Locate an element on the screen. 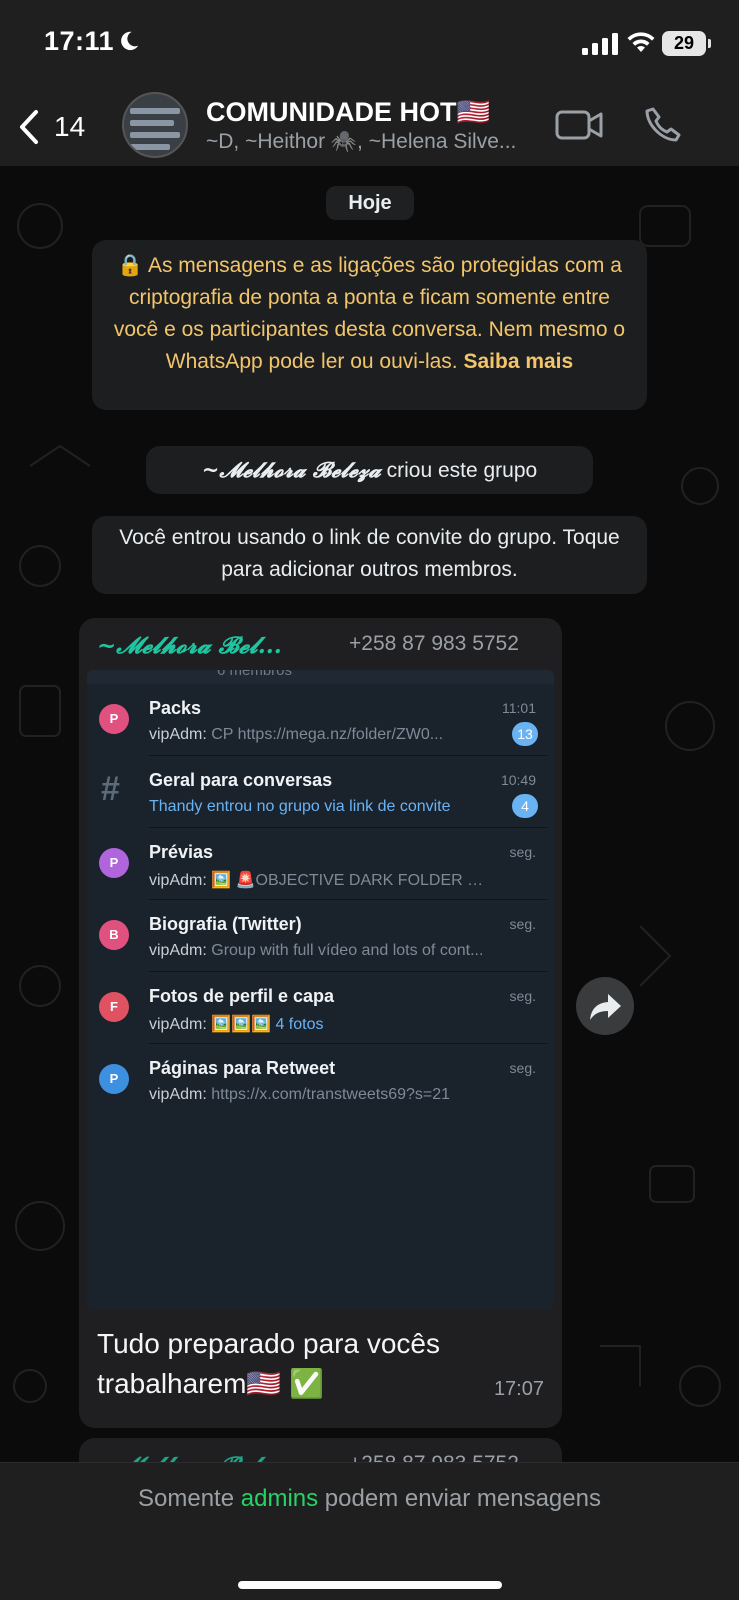 Image resolution: width=739 pixels, height=1600 pixels. forward-icon is located at coordinates (605, 1007).